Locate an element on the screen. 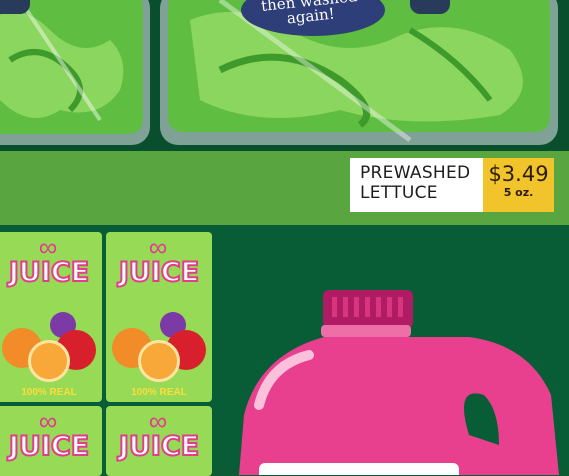 This screenshot has height=476, width=569. price-tag-size: 5 oz. is located at coordinates (518, 192).